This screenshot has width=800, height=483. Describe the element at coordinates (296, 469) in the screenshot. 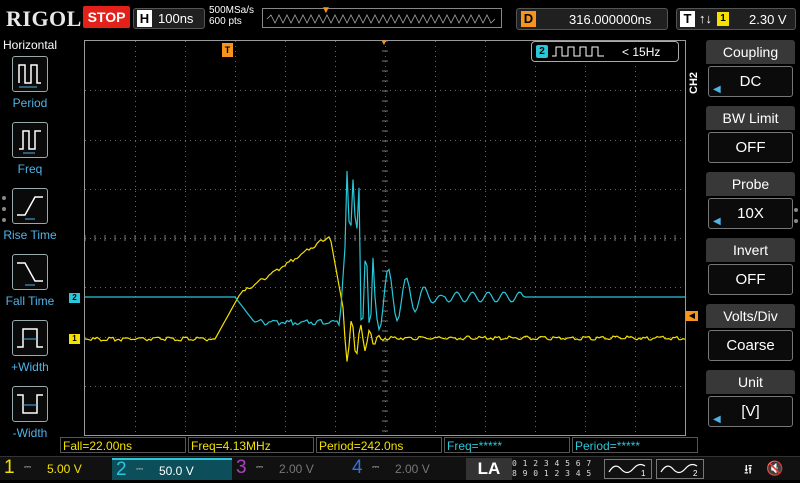

I see `ch3-scale: 2.00 V` at that location.